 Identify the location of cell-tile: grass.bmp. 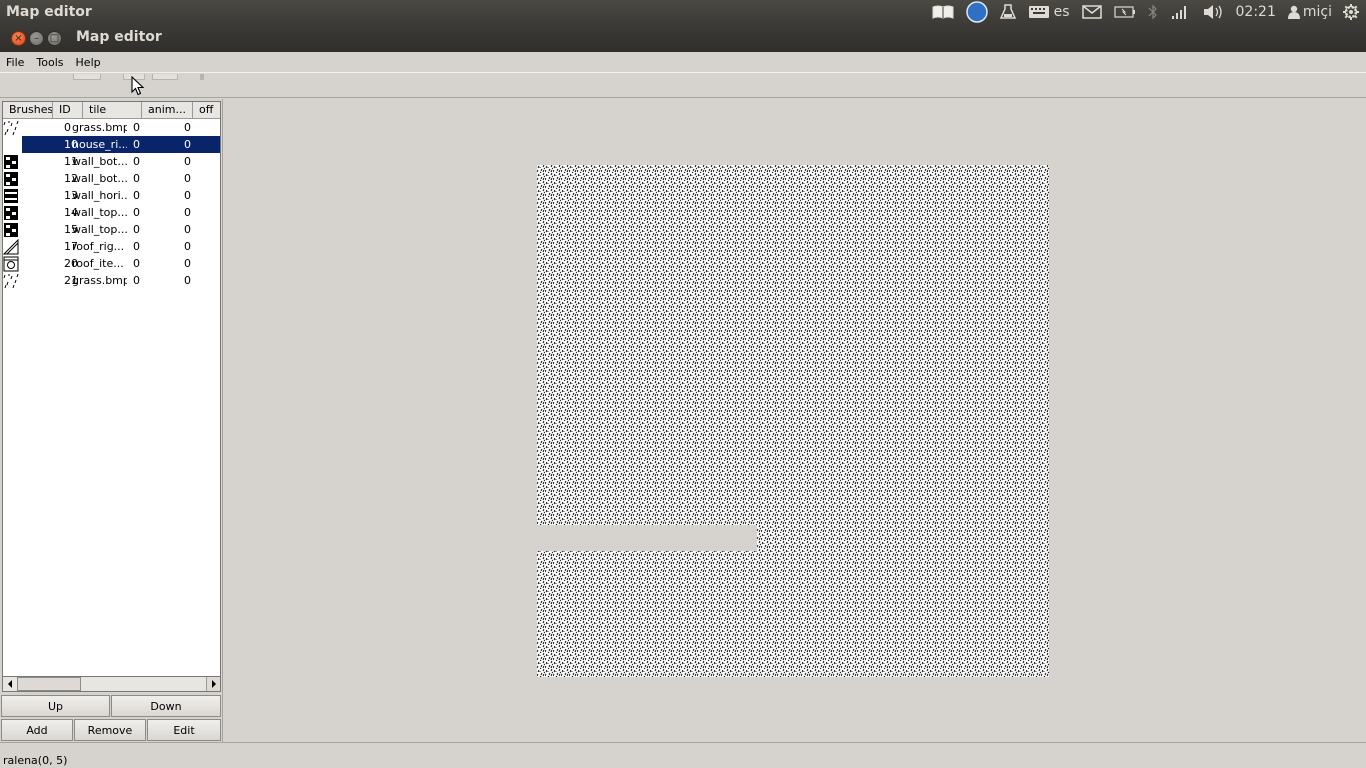
(99, 127).